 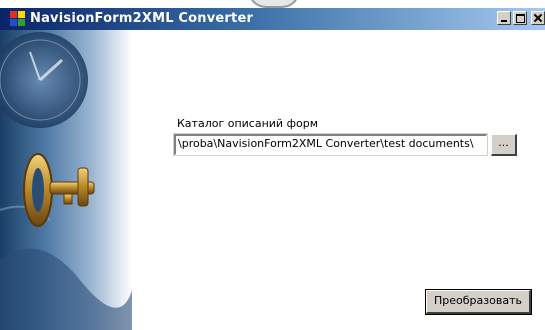 What do you see at coordinates (538, 18) in the screenshot?
I see `close-icon` at bounding box center [538, 18].